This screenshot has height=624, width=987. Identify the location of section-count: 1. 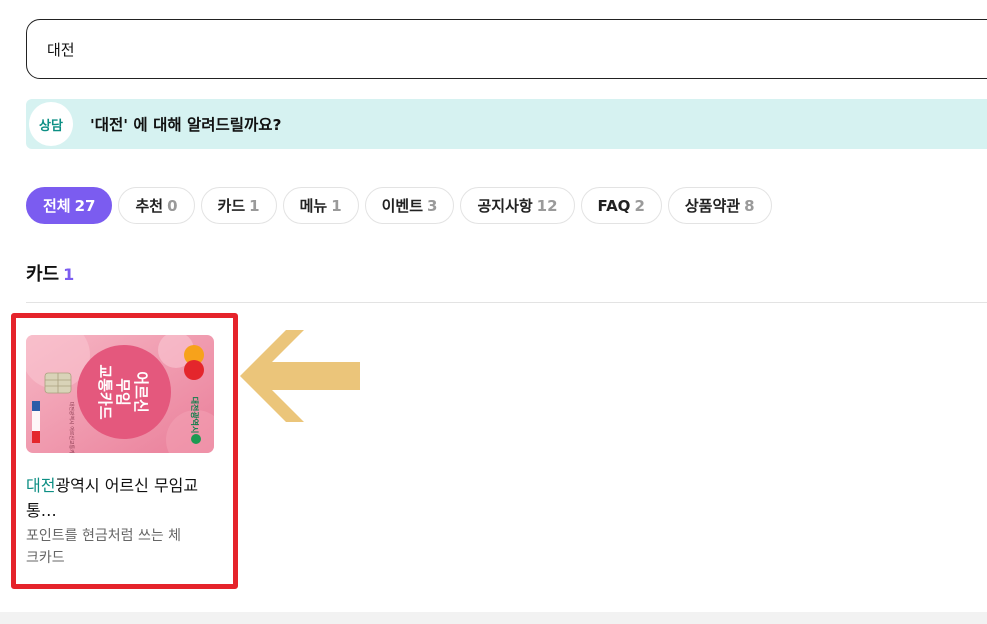
(69, 274).